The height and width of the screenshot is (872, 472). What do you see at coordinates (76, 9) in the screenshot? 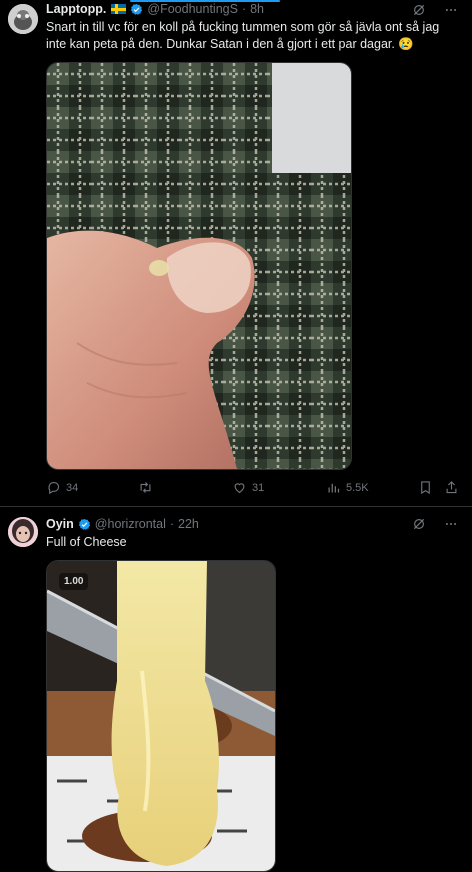
I see `author-name: Lapptopp.` at bounding box center [76, 9].